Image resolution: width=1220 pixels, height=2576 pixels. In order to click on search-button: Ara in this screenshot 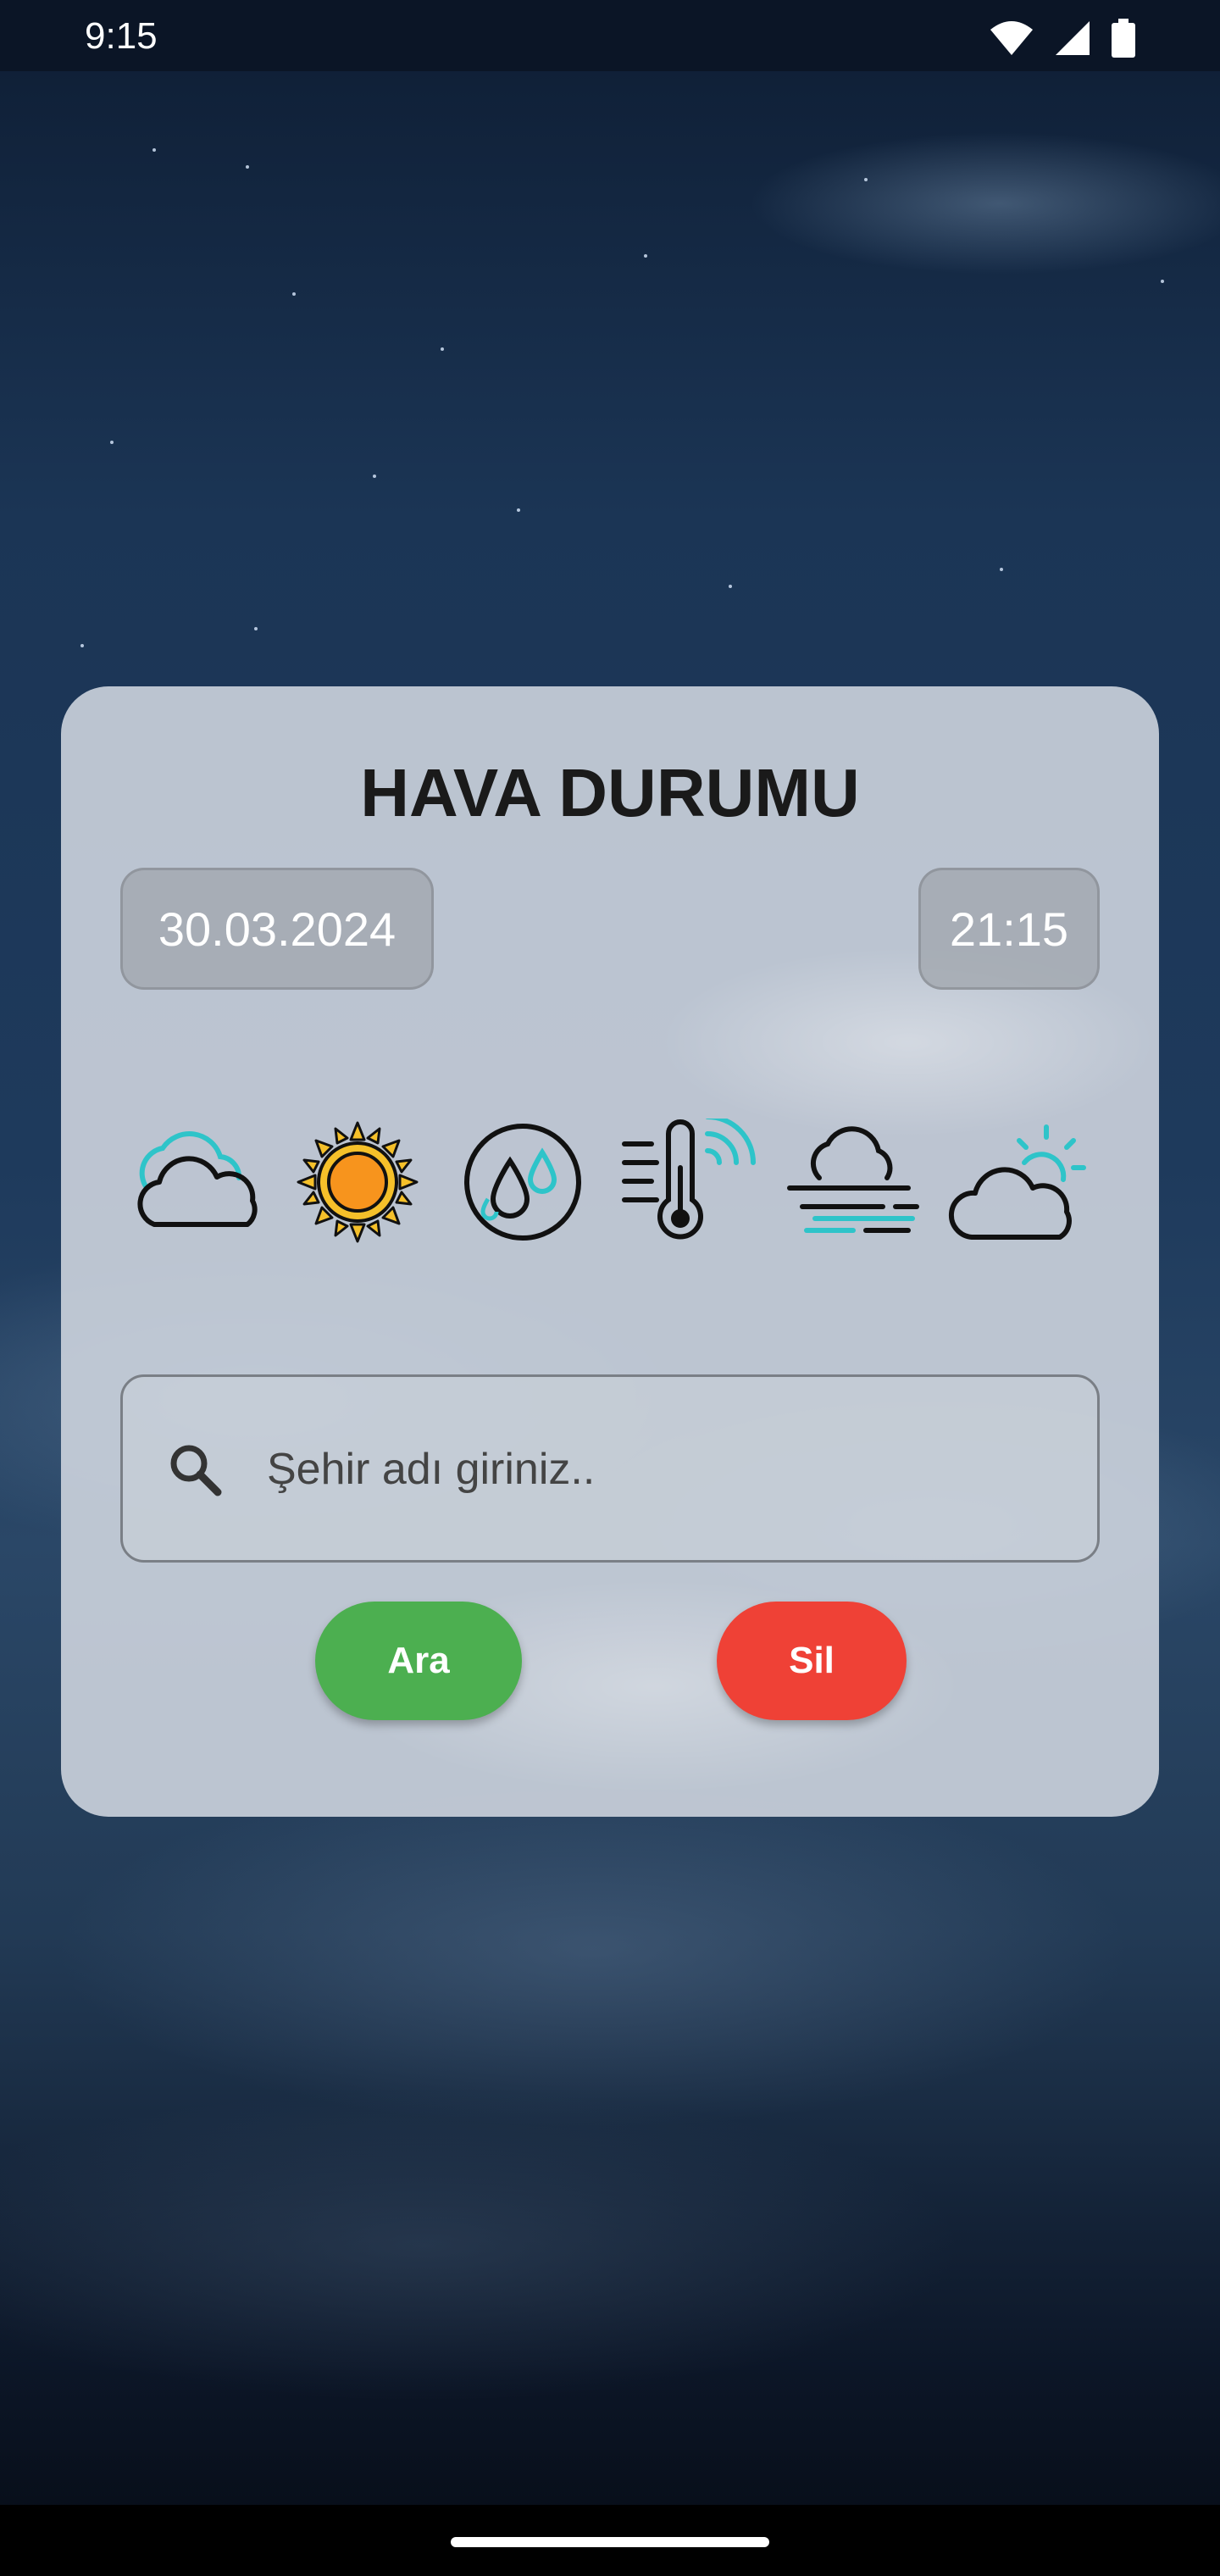, I will do `click(418, 1661)`.